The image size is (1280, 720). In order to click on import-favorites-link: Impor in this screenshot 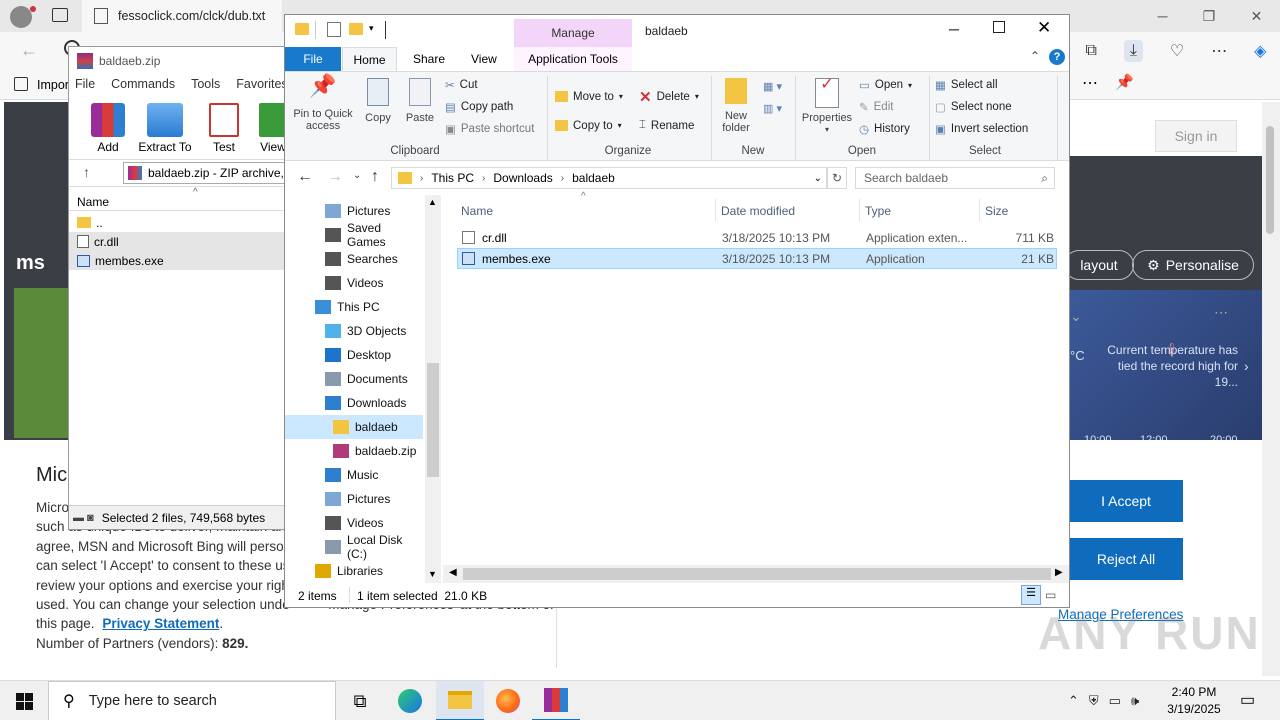, I will do `click(53, 85)`.